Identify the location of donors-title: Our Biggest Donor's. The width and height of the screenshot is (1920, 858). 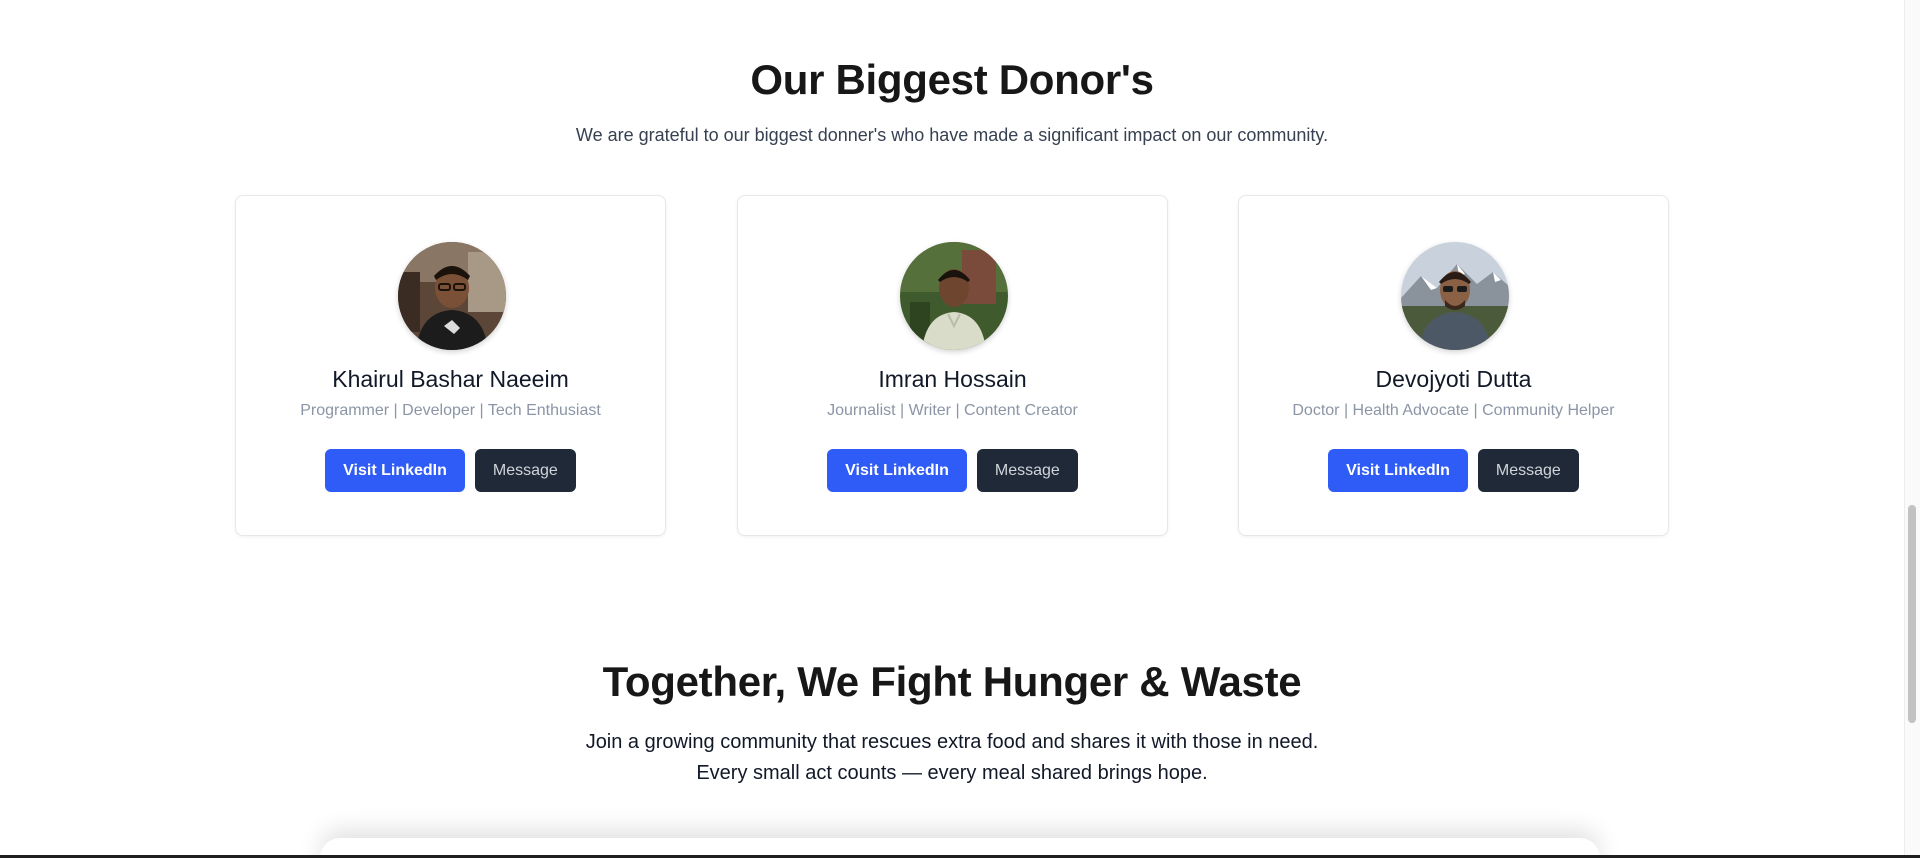
(952, 79).